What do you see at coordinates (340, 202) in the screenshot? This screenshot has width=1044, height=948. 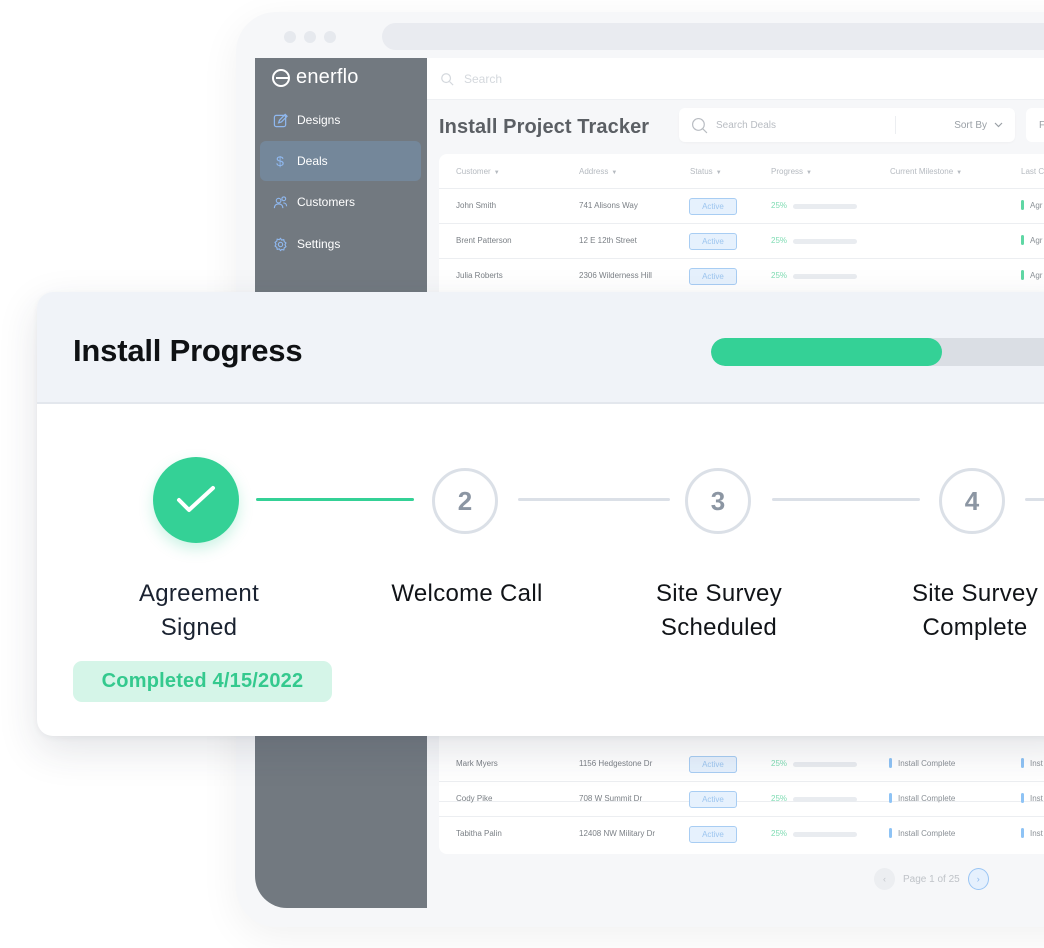 I see `sidebar-item-customers: Customers` at bounding box center [340, 202].